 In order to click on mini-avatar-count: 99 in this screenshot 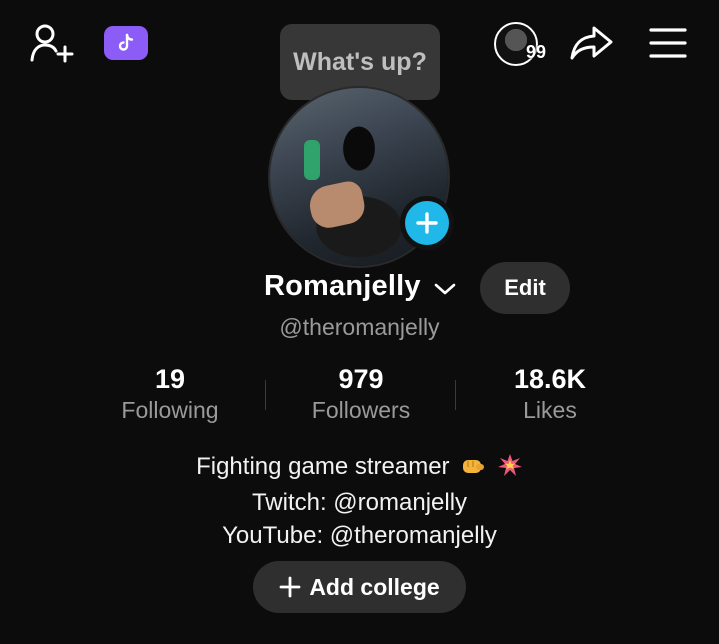, I will do `click(536, 52)`.